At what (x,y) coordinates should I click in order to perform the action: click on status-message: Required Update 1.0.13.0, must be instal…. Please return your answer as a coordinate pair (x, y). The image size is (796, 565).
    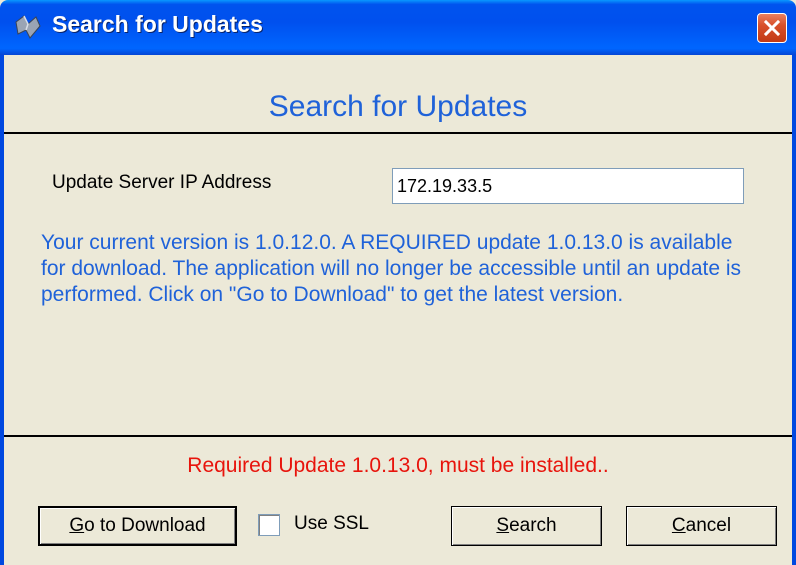
    Looking at the image, I should click on (398, 465).